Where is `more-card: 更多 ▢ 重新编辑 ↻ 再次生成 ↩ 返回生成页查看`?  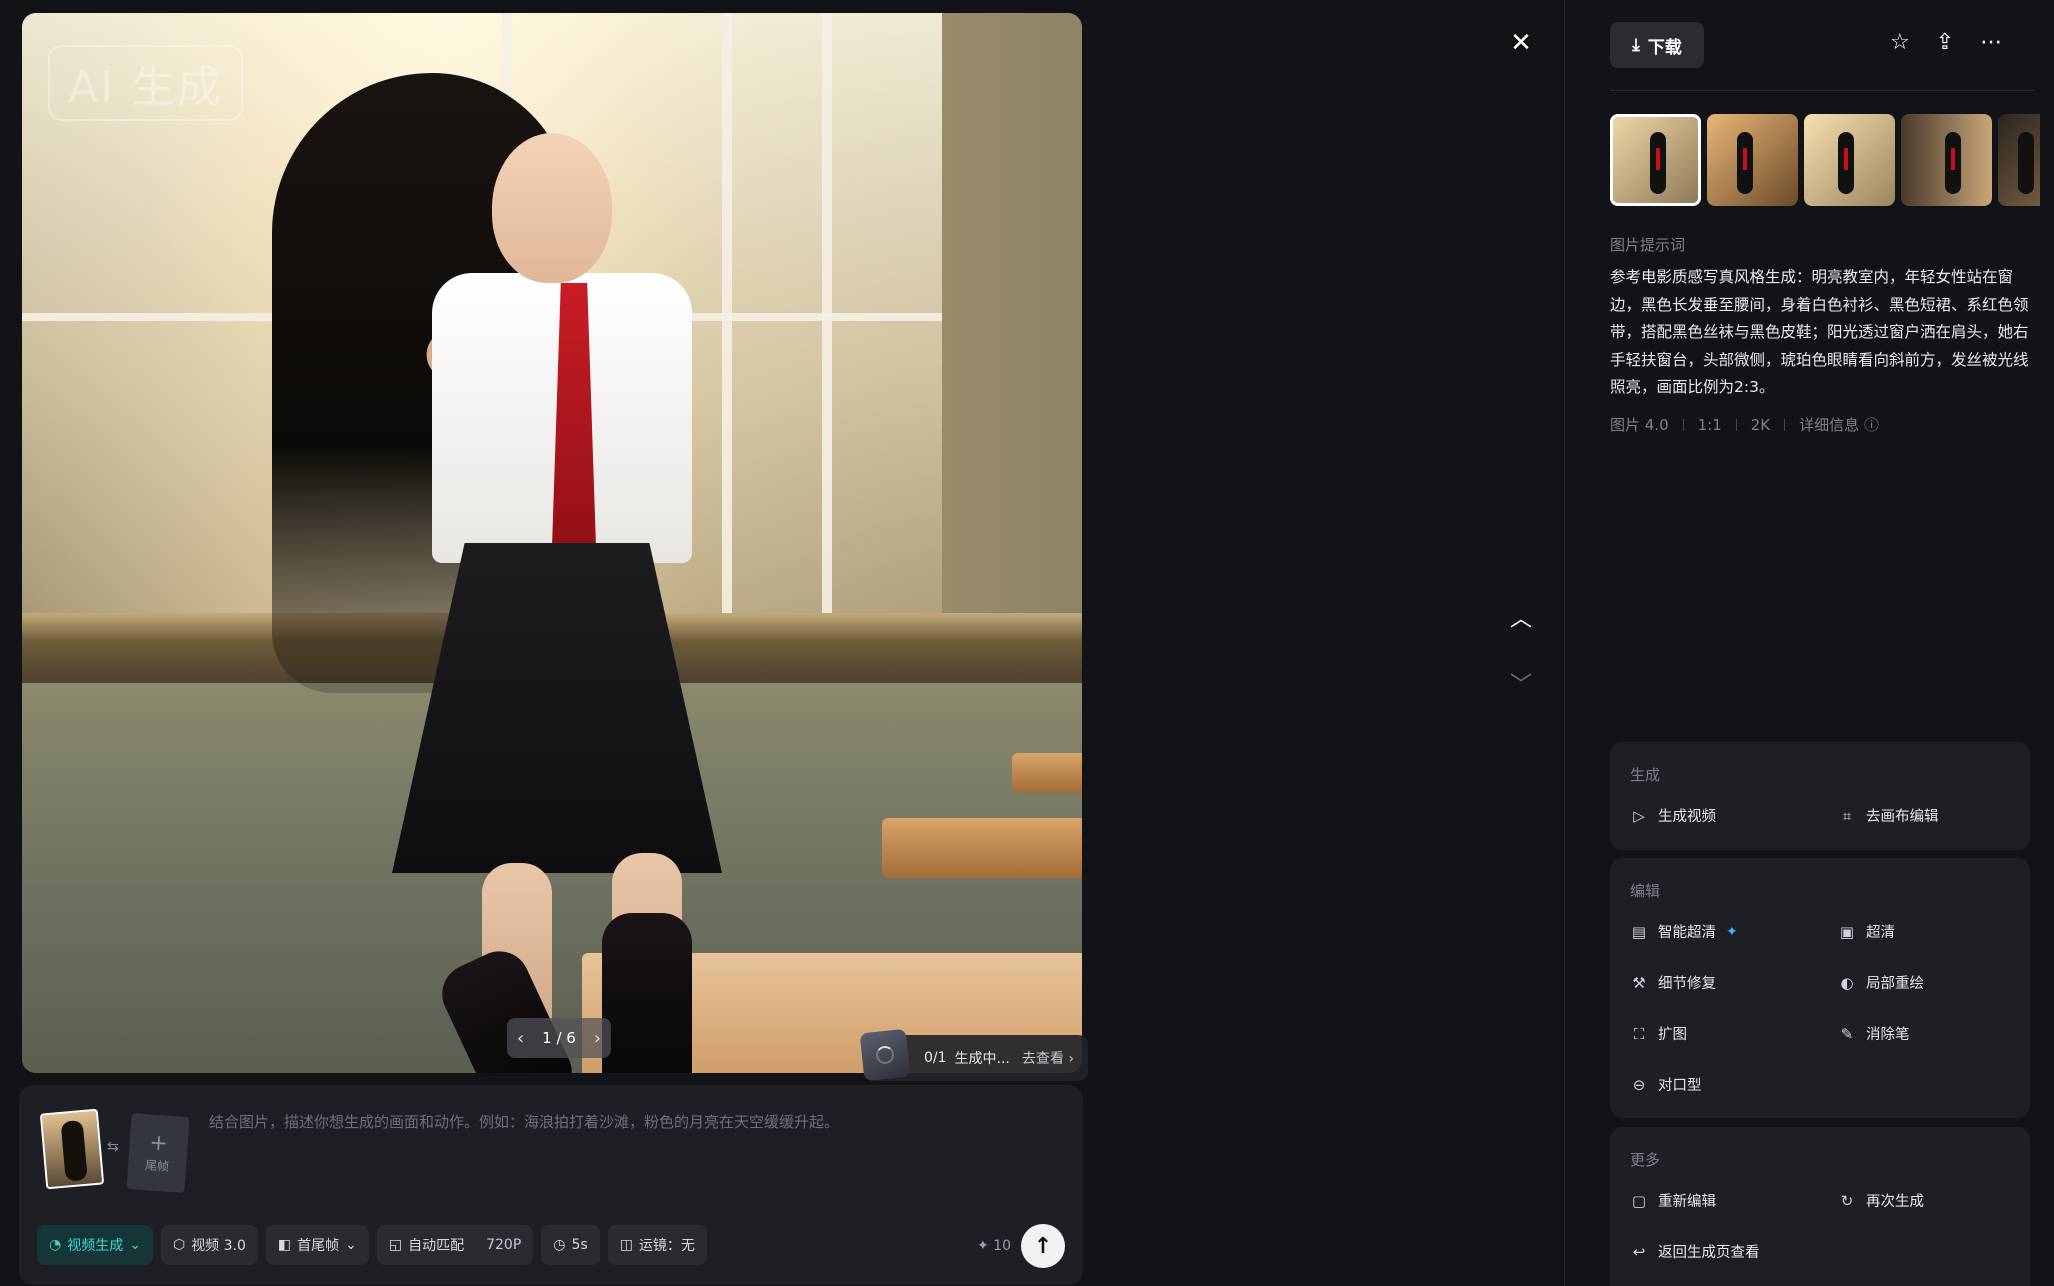 more-card: 更多 ▢ 重新编辑 ↻ 再次生成 ↩ 返回生成页查看 is located at coordinates (1820, 1206).